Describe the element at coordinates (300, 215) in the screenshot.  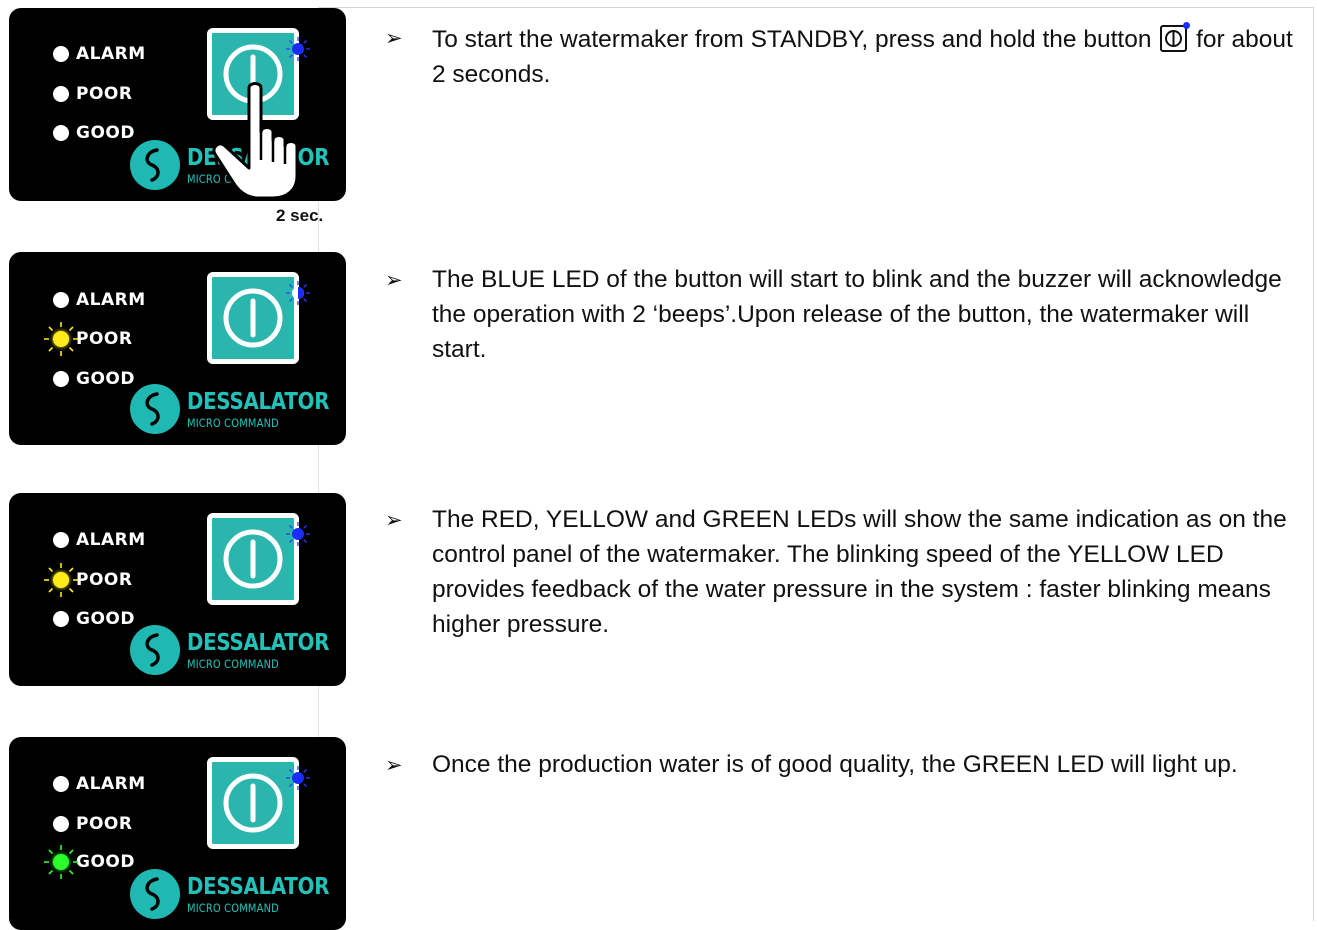
I see `hold-duration-caption: 2 sec.` at that location.